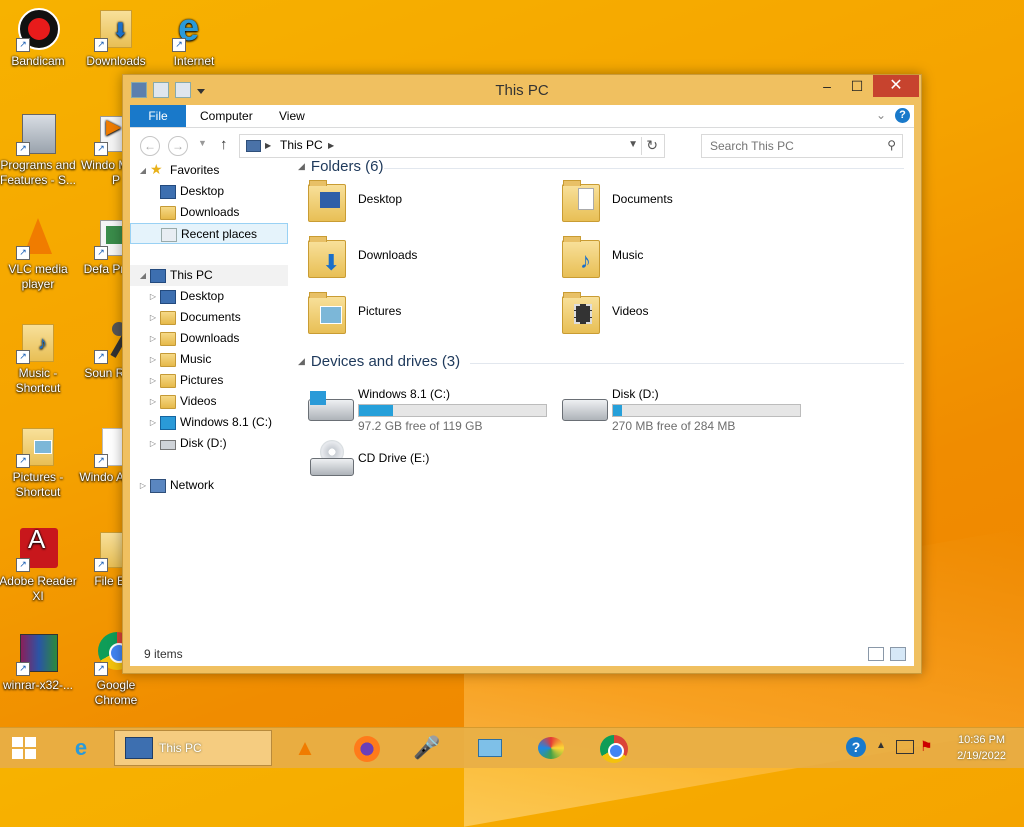 This screenshot has width=1024, height=827. I want to click on videos-icon, so click(168, 402).